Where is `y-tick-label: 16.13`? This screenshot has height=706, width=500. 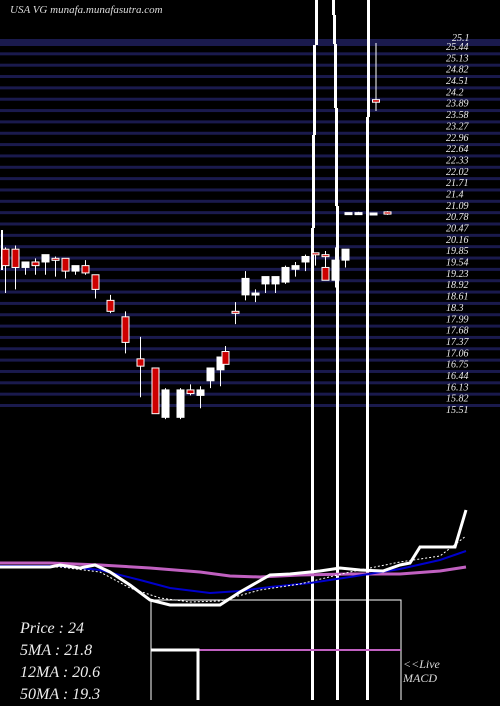
y-tick-label: 16.13 is located at coordinates (457, 387).